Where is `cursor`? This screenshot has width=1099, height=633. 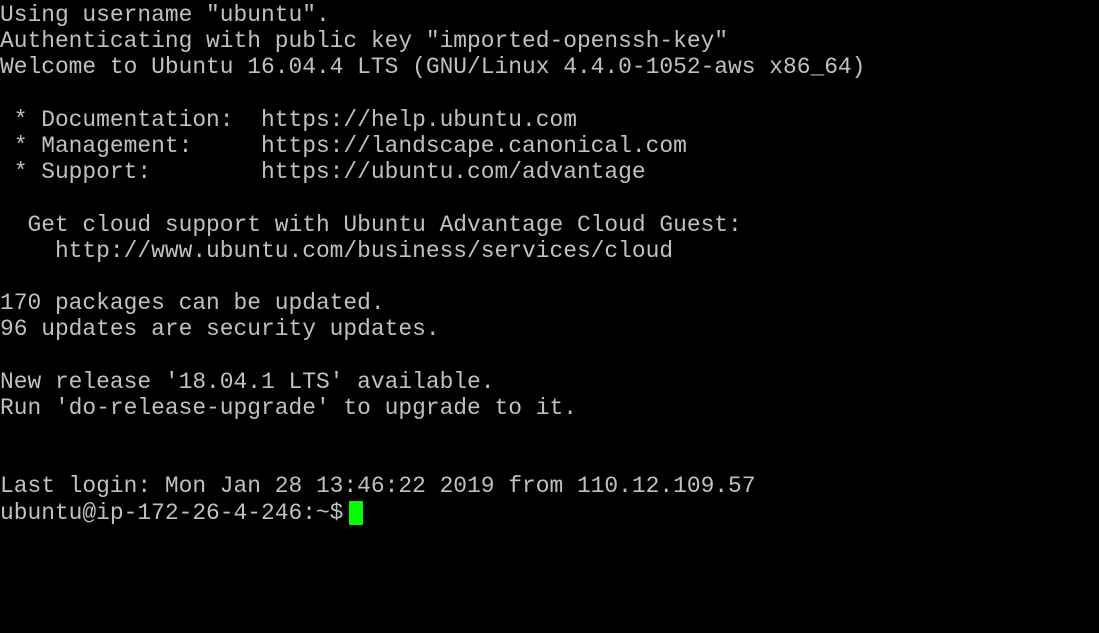
cursor is located at coordinates (356, 512).